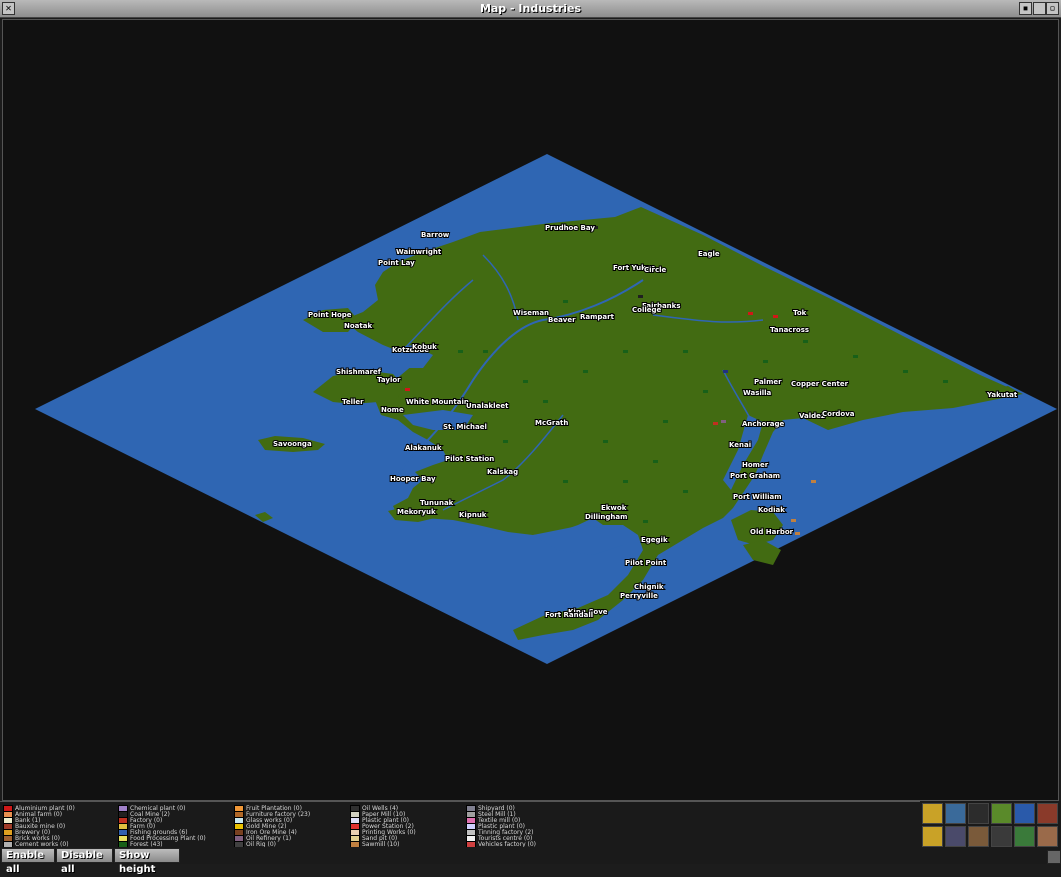 The height and width of the screenshot is (877, 1061). What do you see at coordinates (292, 444) in the screenshot?
I see `town-label-savoonga: Savoonga` at bounding box center [292, 444].